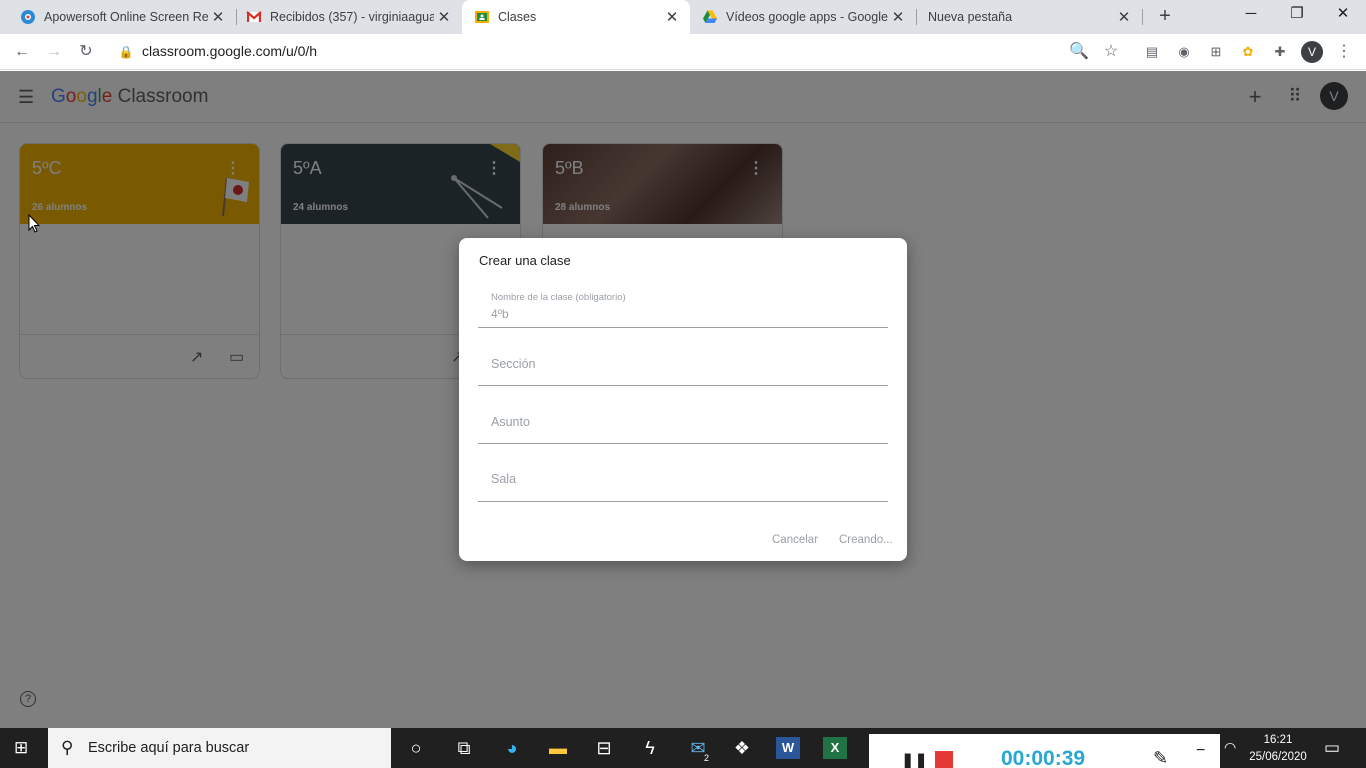 The width and height of the screenshot is (1366, 768). What do you see at coordinates (604, 748) in the screenshot?
I see `store-icon: ⊟` at bounding box center [604, 748].